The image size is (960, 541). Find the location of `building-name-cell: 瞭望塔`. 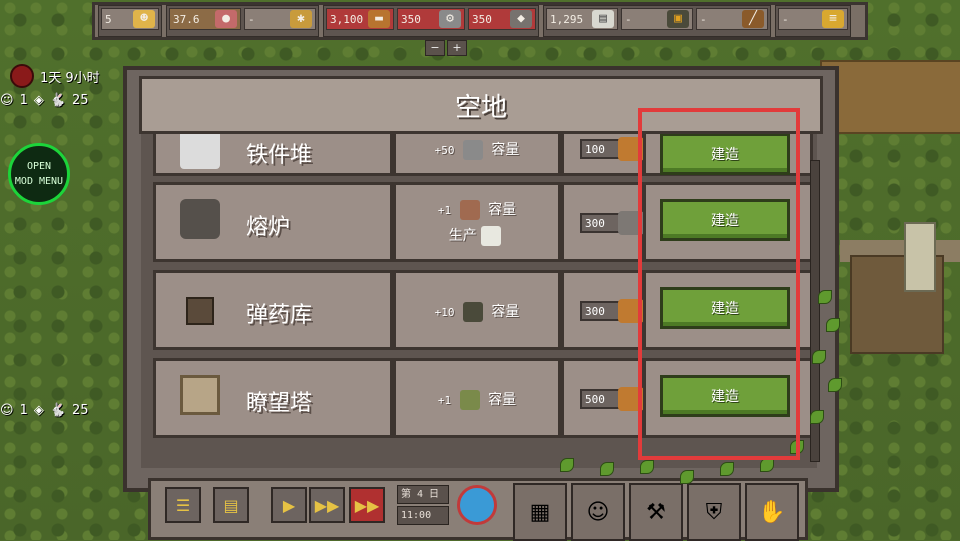

building-name-cell: 瞭望塔 is located at coordinates (273, 398).